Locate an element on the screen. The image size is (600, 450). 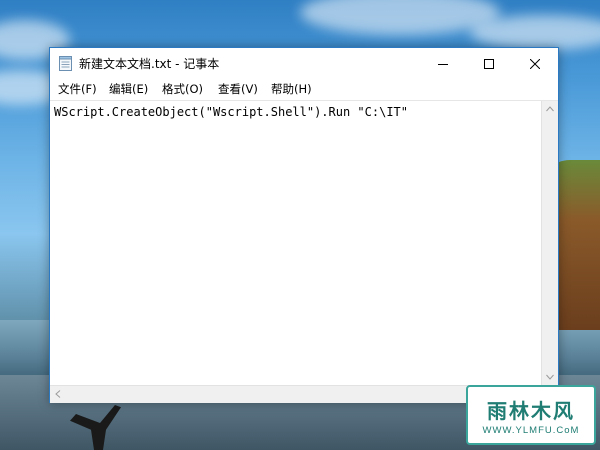
menu-help: 帮助(H) is located at coordinates (291, 89).